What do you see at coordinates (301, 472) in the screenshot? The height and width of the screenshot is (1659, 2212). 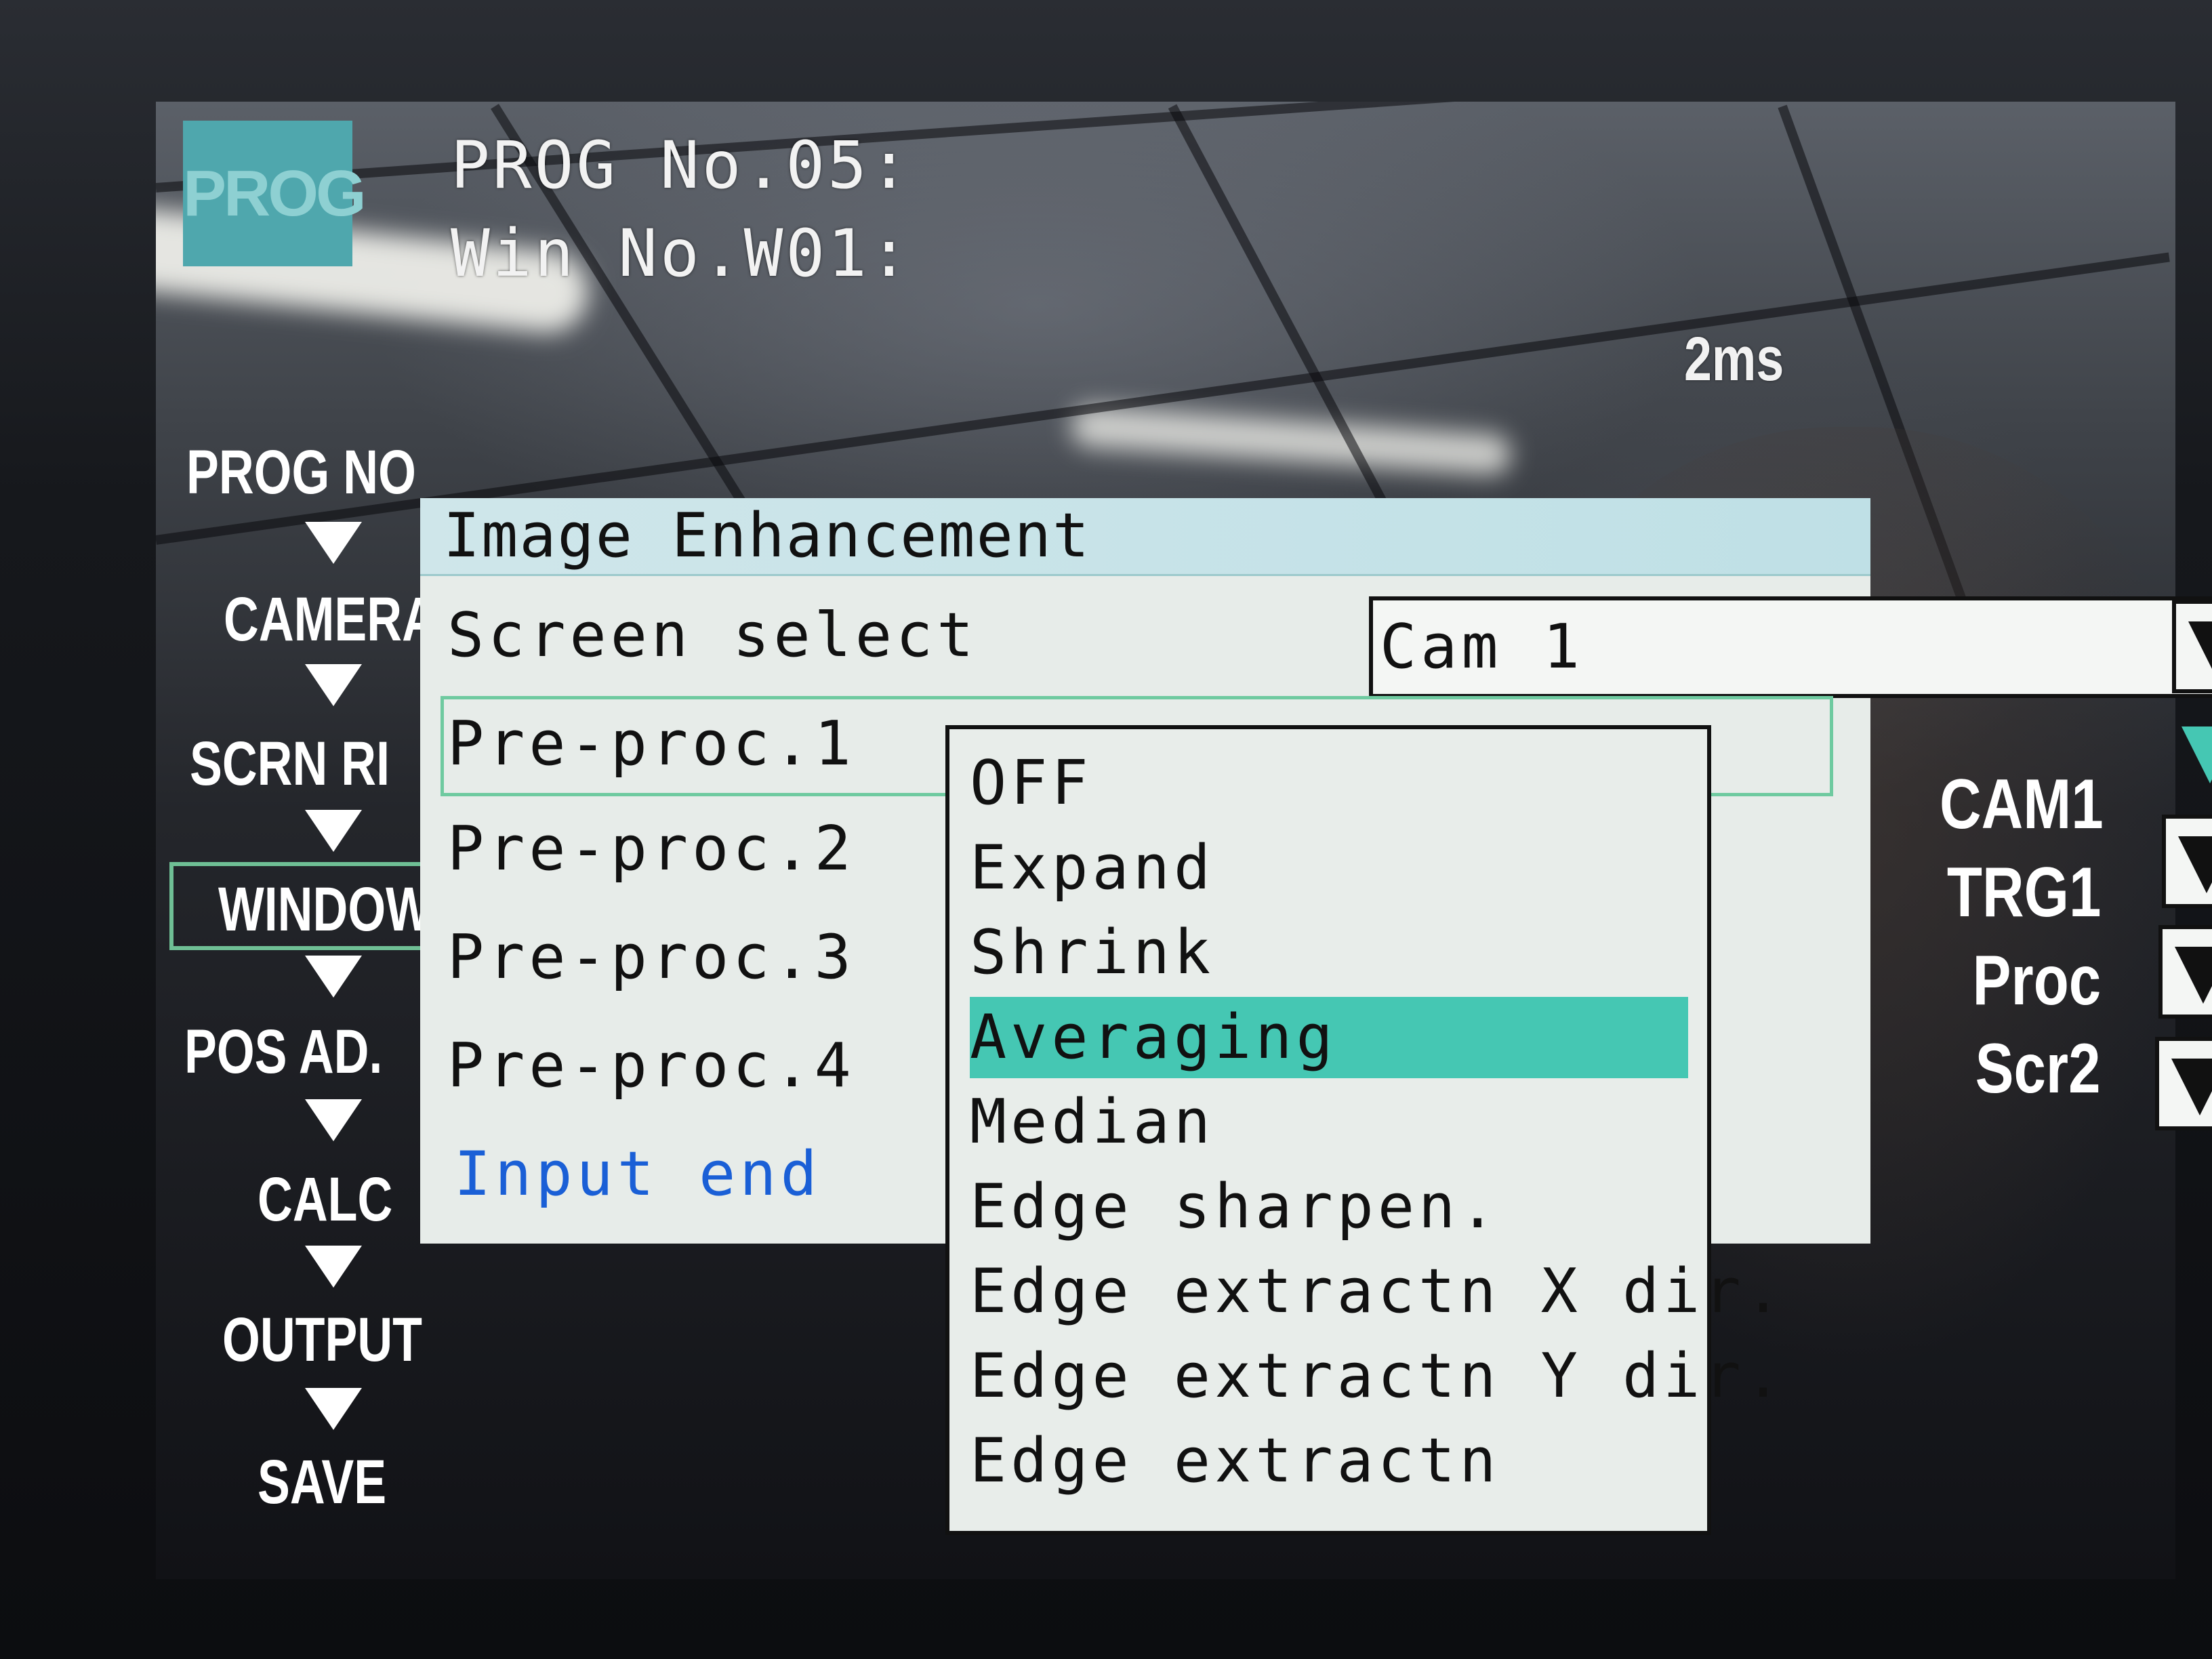 I see `flow-step-prog-no: PROG NO` at bounding box center [301, 472].